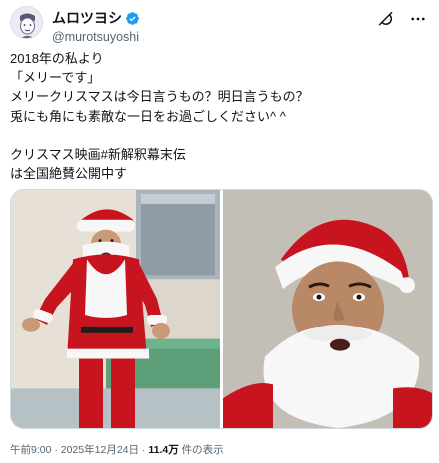 The width and height of the screenshot is (439, 463). I want to click on user-handle: @murotsuyoshi, so click(96, 37).